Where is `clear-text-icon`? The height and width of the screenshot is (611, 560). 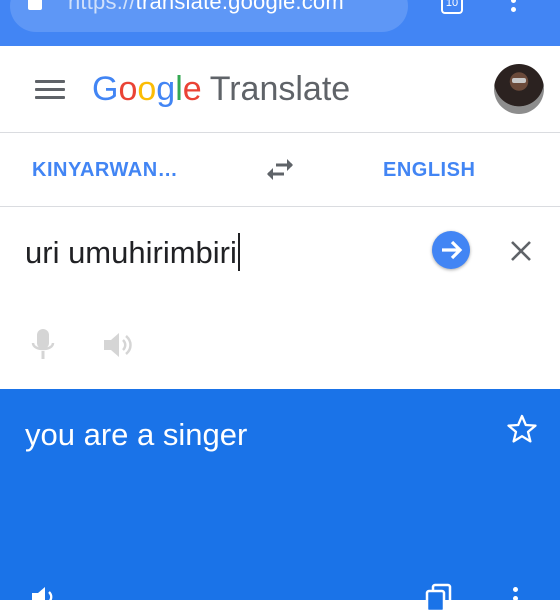 clear-text-icon is located at coordinates (521, 251).